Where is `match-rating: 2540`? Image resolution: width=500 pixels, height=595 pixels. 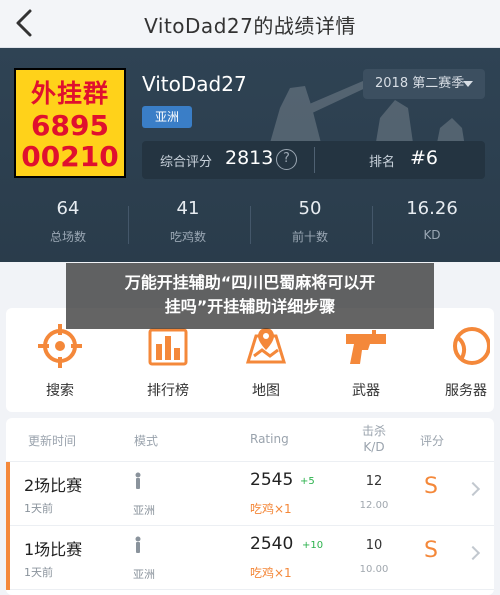 match-rating: 2540 is located at coordinates (272, 544).